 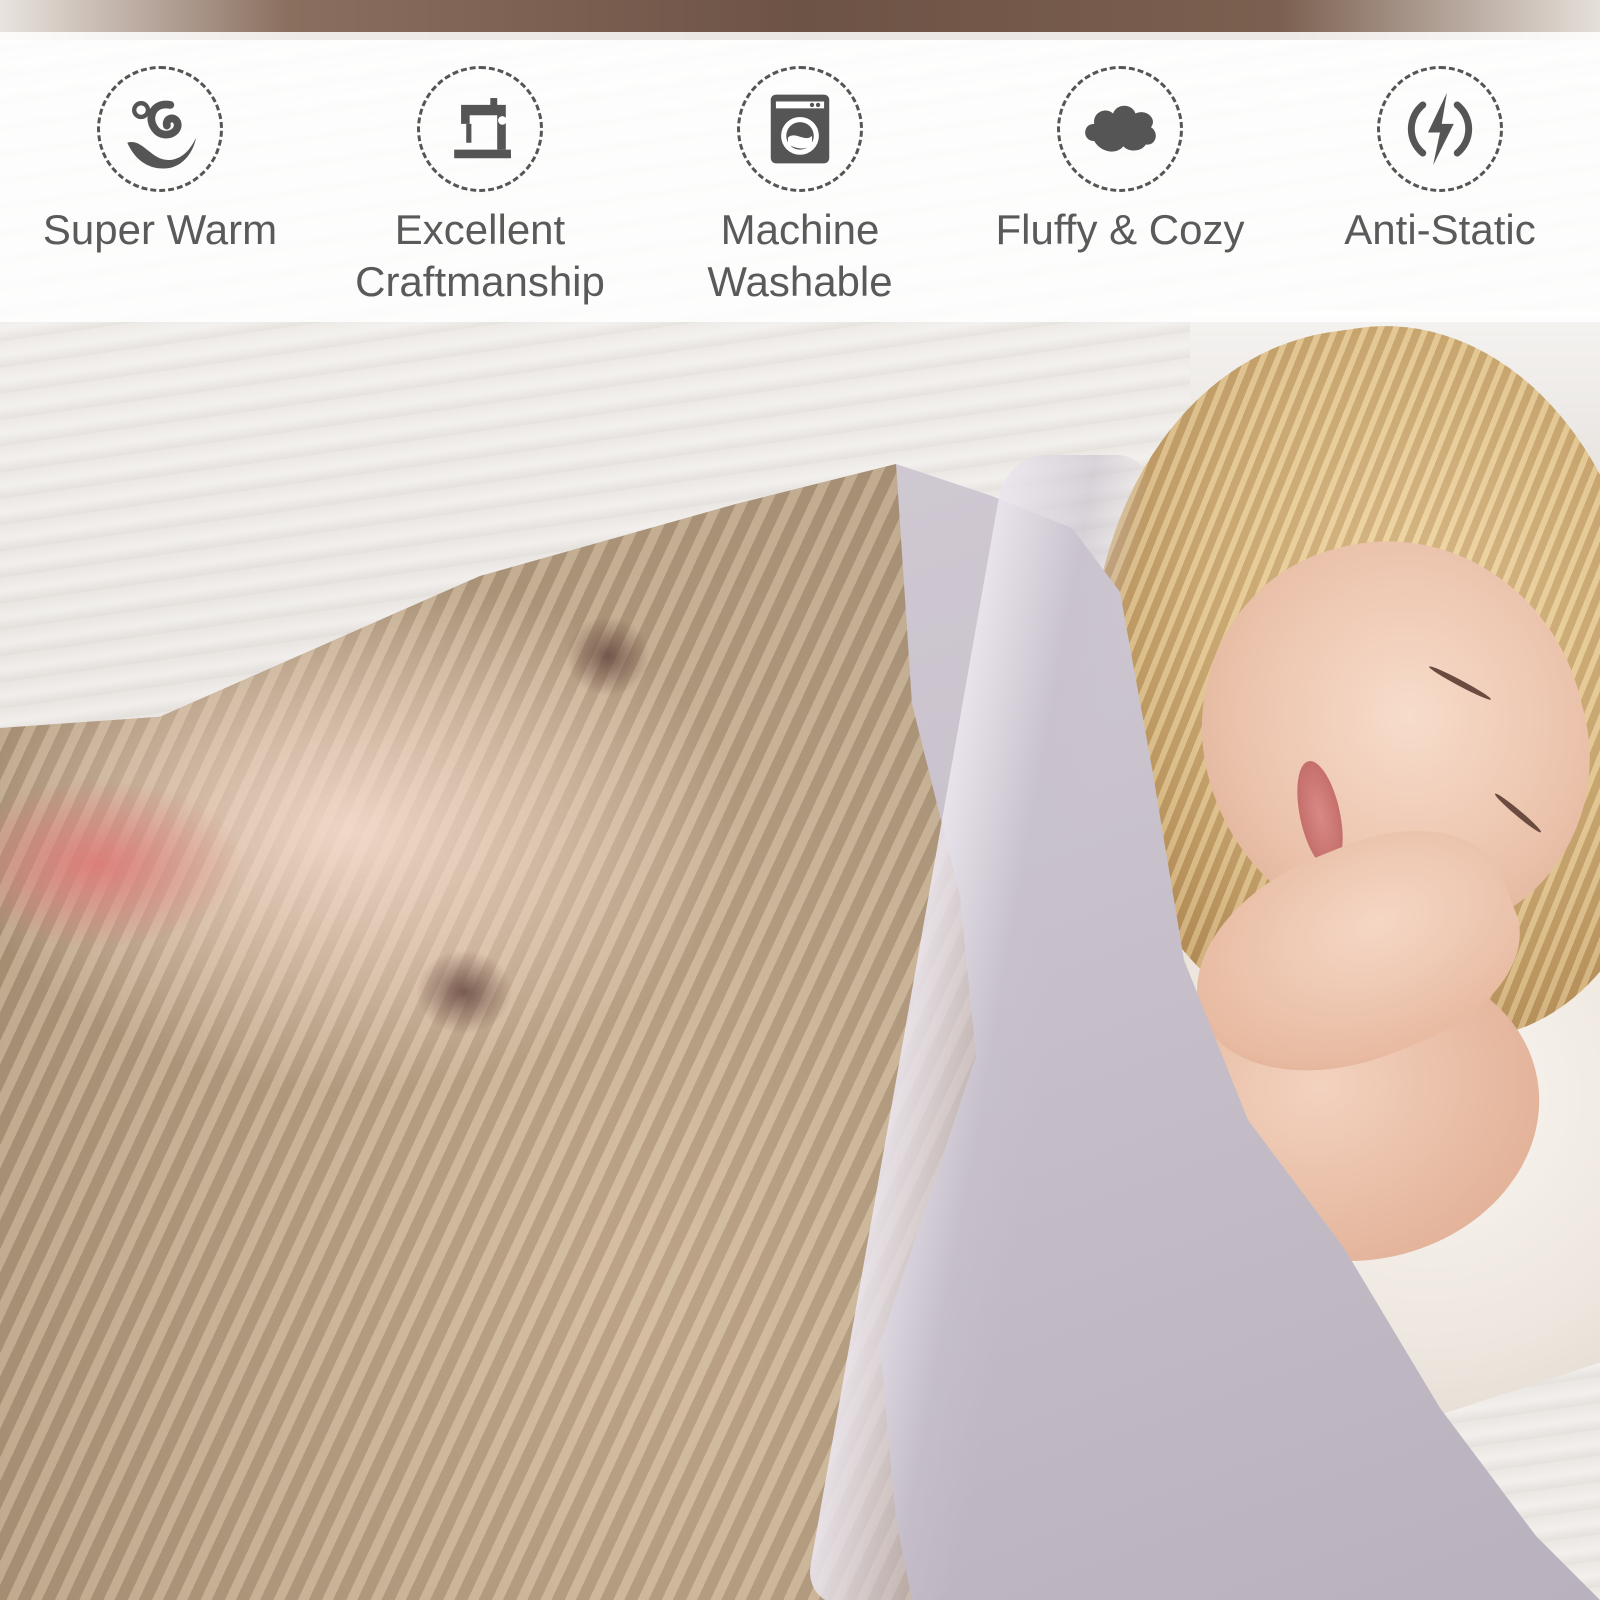 I want to click on lightning-bolt-icon, so click(x=1440, y=129).